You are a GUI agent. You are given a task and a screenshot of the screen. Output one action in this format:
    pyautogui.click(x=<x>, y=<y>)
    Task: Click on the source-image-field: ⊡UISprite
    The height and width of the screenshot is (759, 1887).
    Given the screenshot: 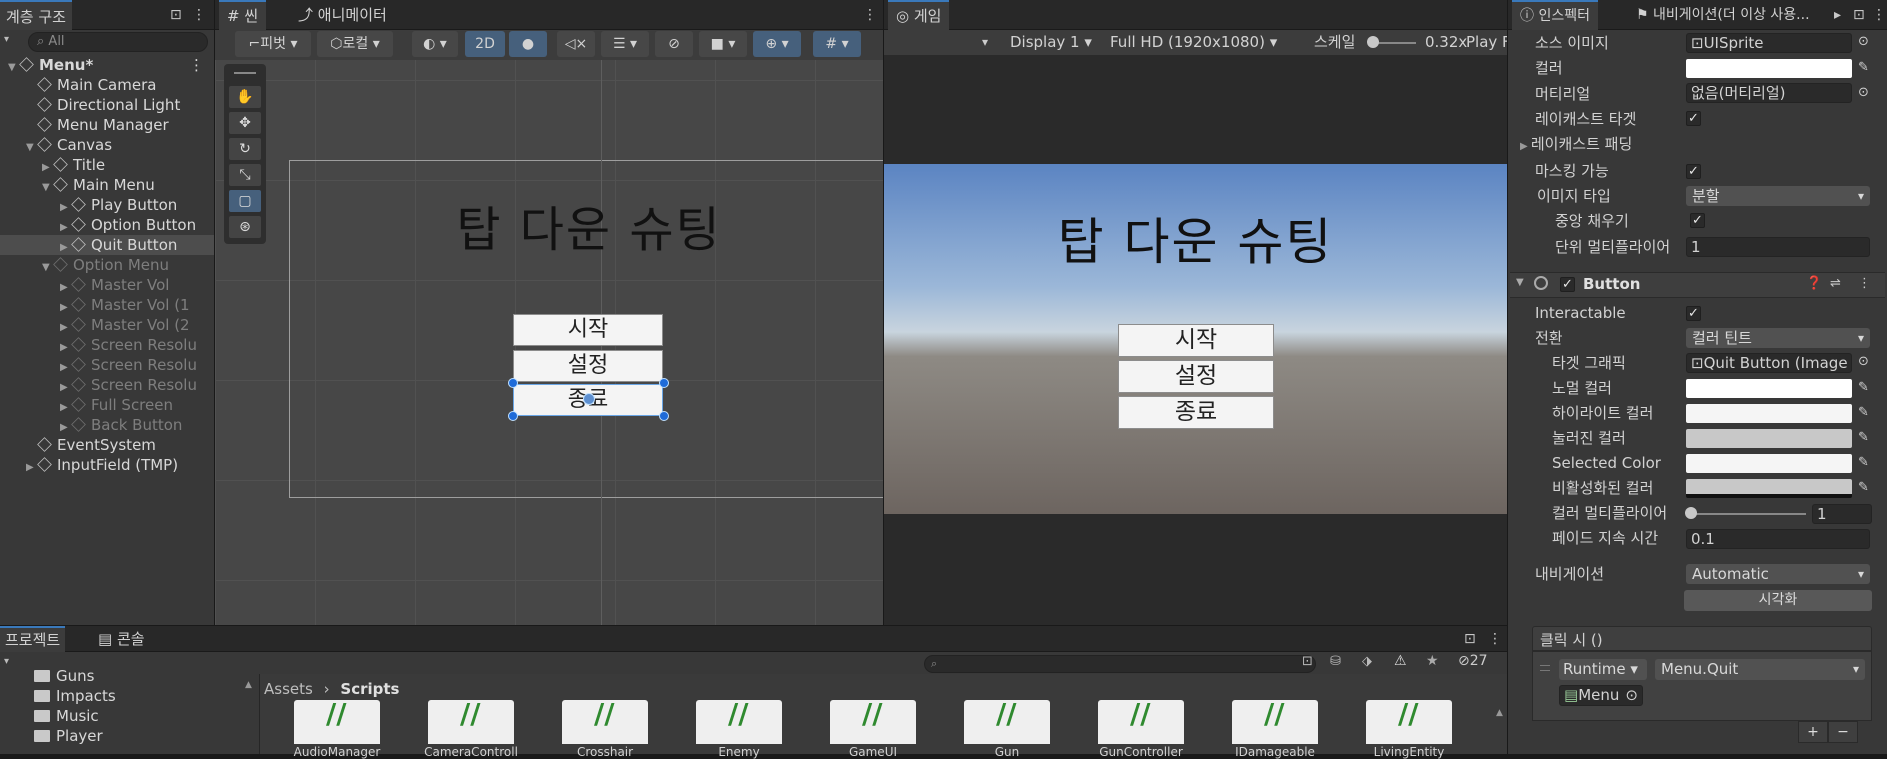 What is the action you would take?
    pyautogui.click(x=1769, y=43)
    